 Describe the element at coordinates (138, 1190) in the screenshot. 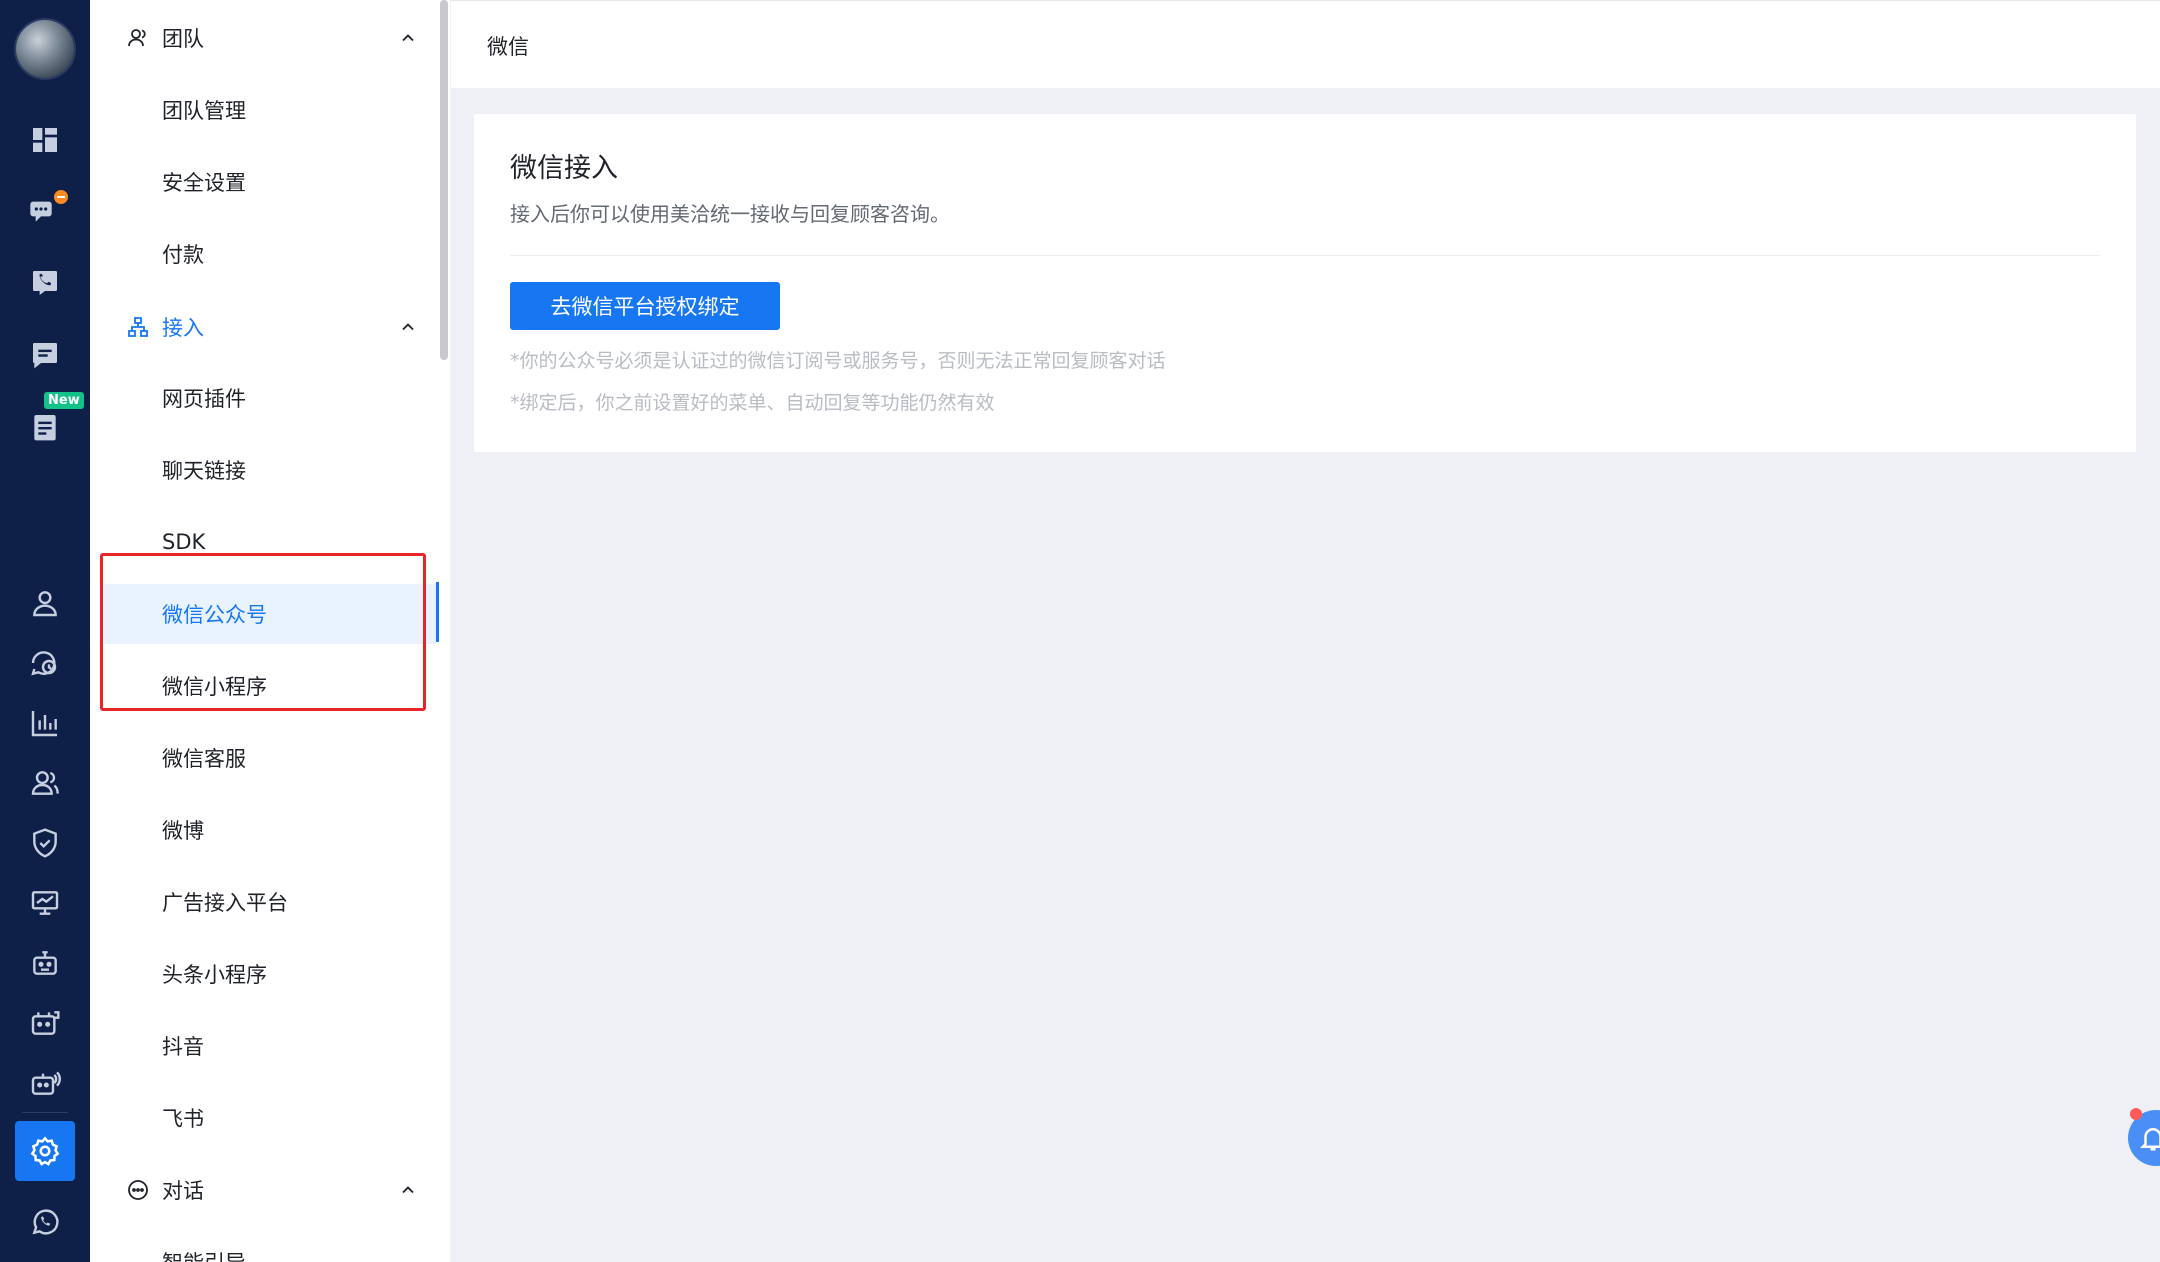

I see `chat-dots-icon` at that location.